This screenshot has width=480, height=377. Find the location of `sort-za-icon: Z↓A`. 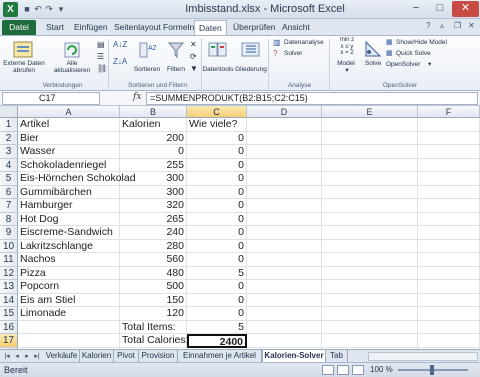

sort-za-icon: Z↓A is located at coordinates (120, 62).